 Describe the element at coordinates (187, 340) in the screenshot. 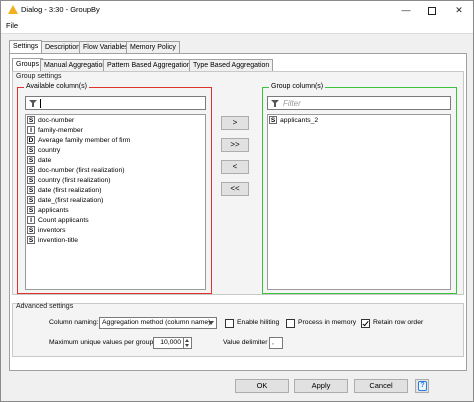

I see `spin-up-icon` at that location.